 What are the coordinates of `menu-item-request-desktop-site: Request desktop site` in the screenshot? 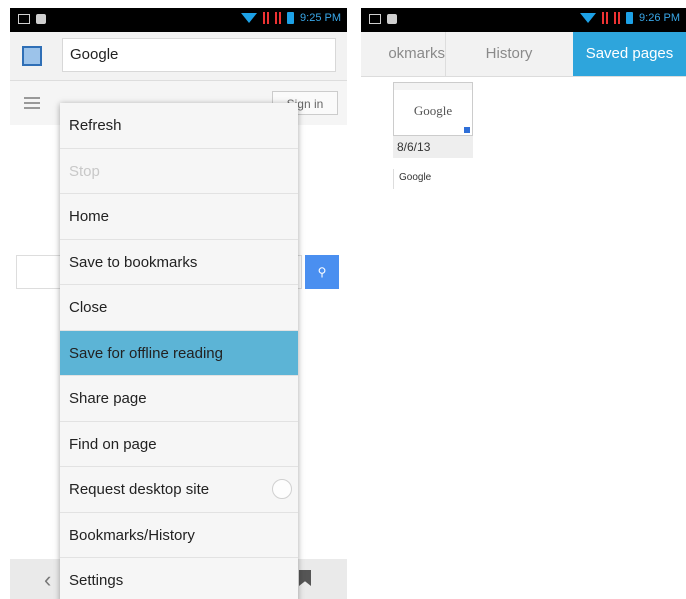 It's located at (179, 490).